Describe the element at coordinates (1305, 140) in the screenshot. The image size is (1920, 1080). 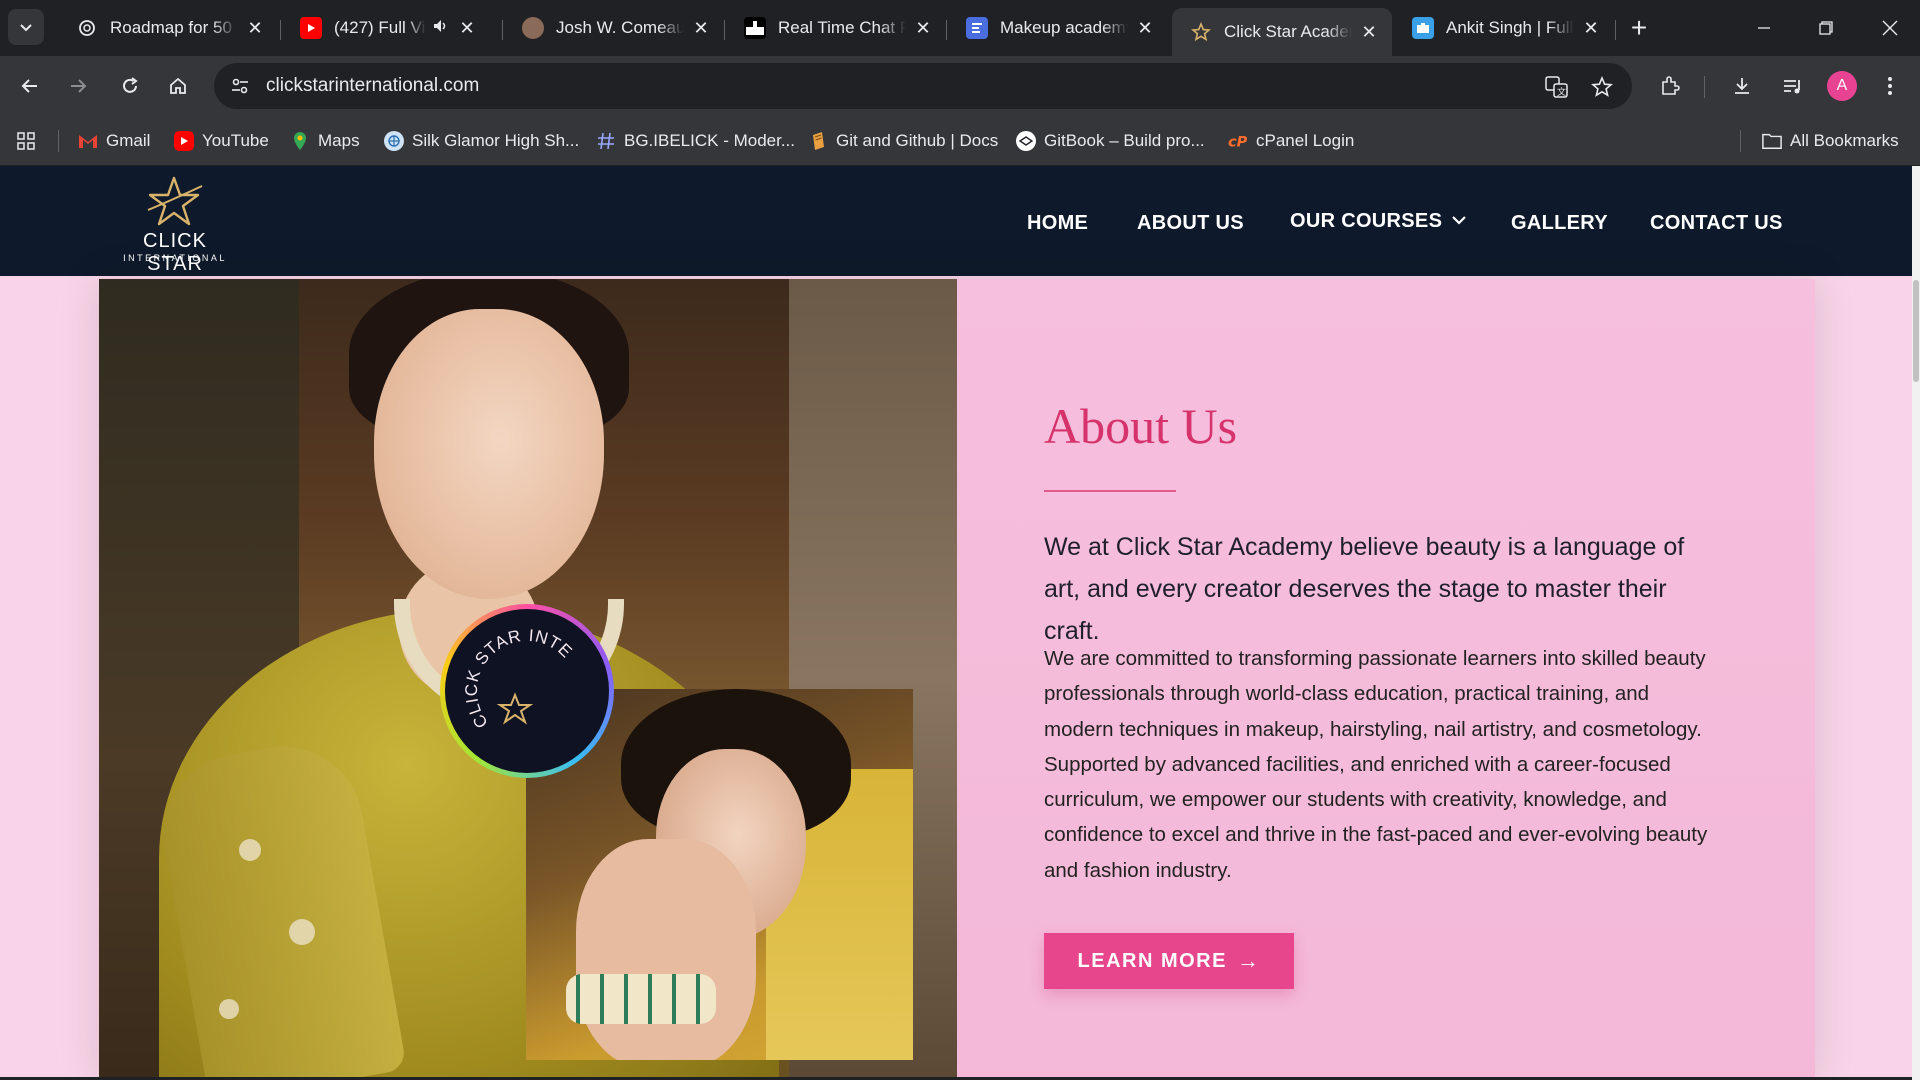
I see `bookmark-label: cPanel Login` at that location.